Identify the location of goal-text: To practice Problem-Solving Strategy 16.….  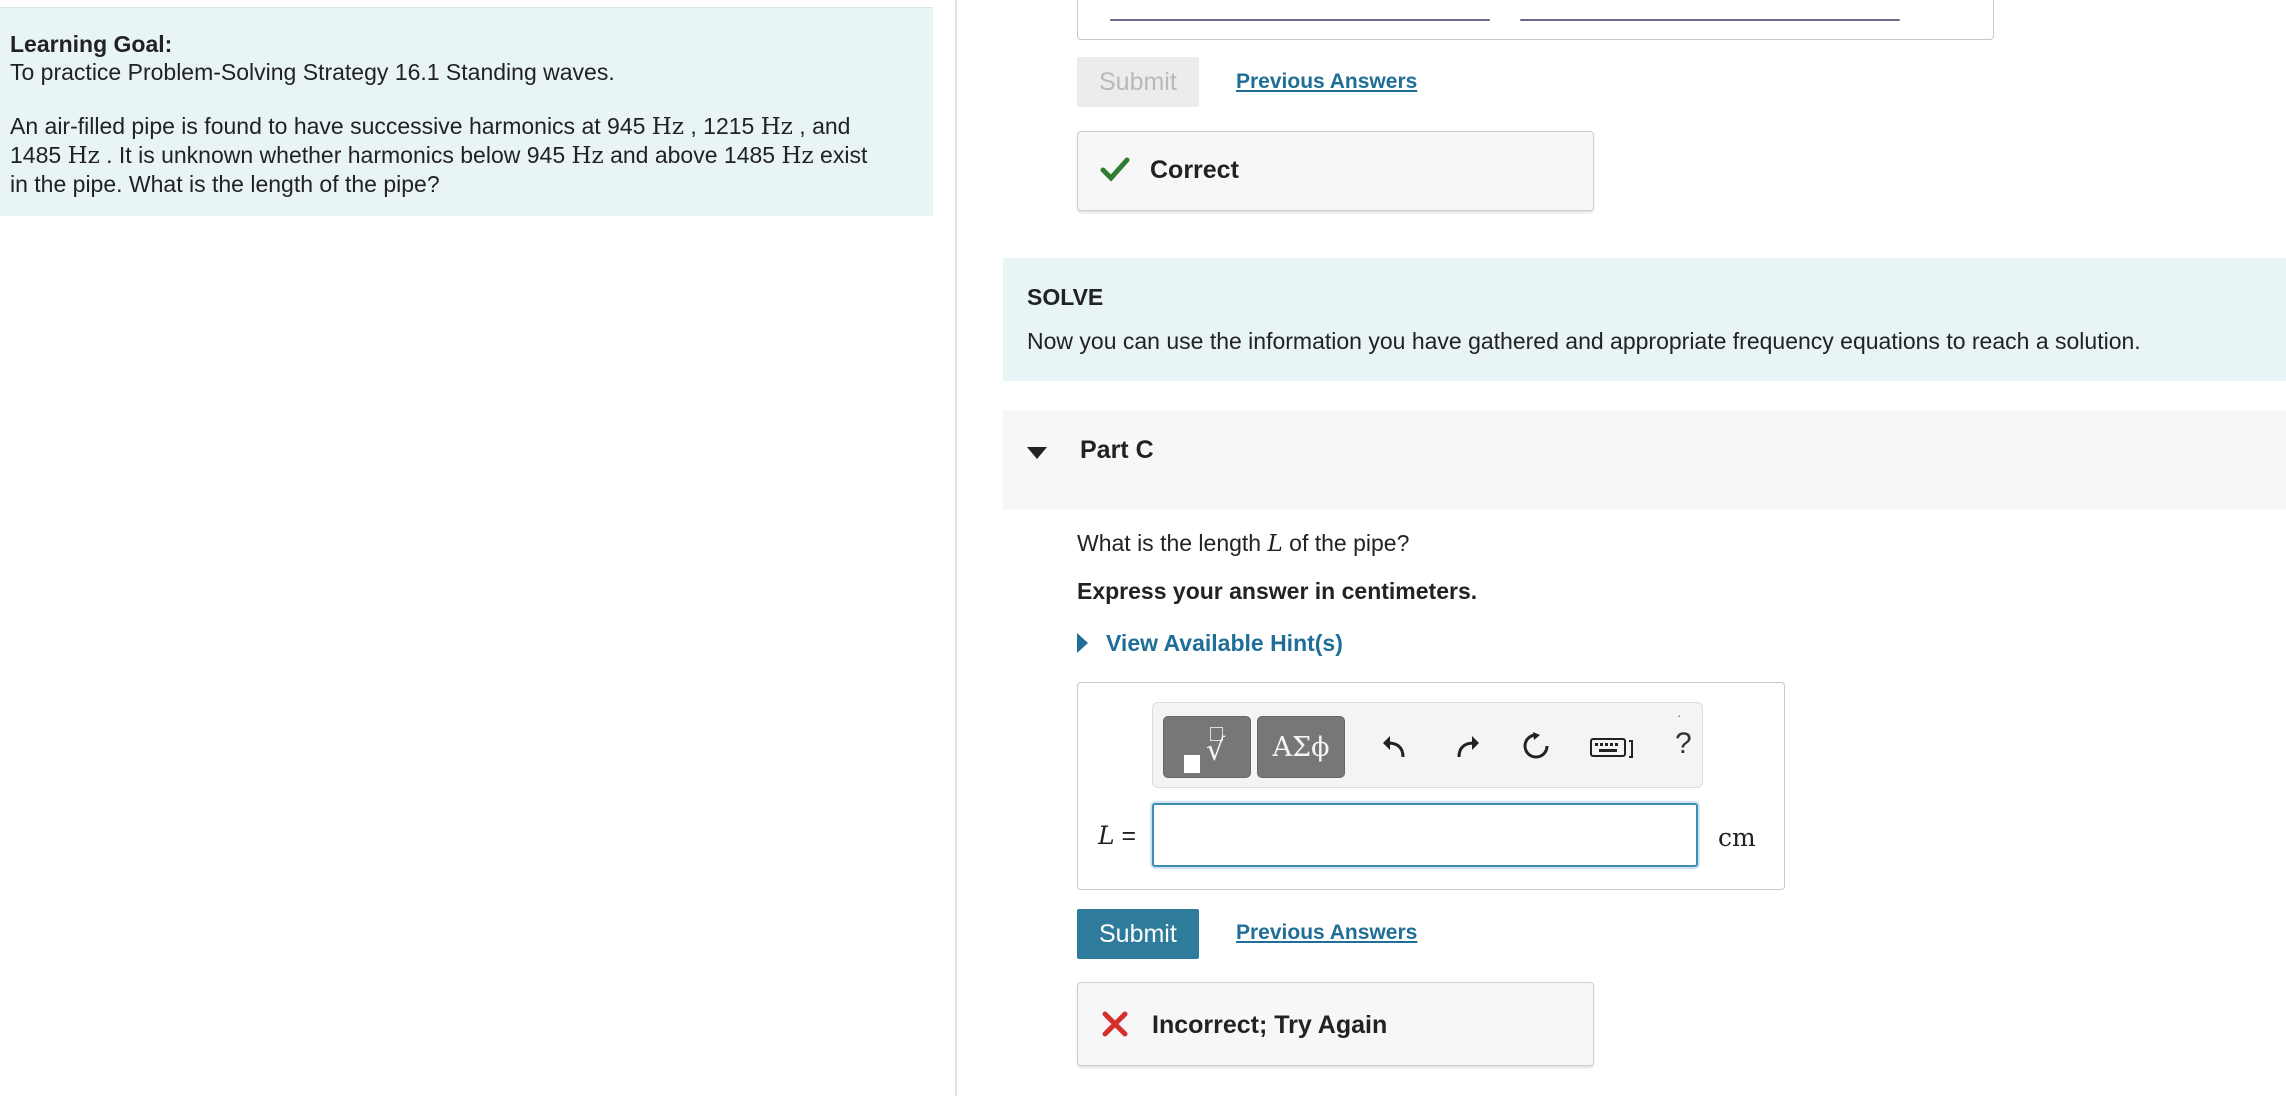
(312, 72).